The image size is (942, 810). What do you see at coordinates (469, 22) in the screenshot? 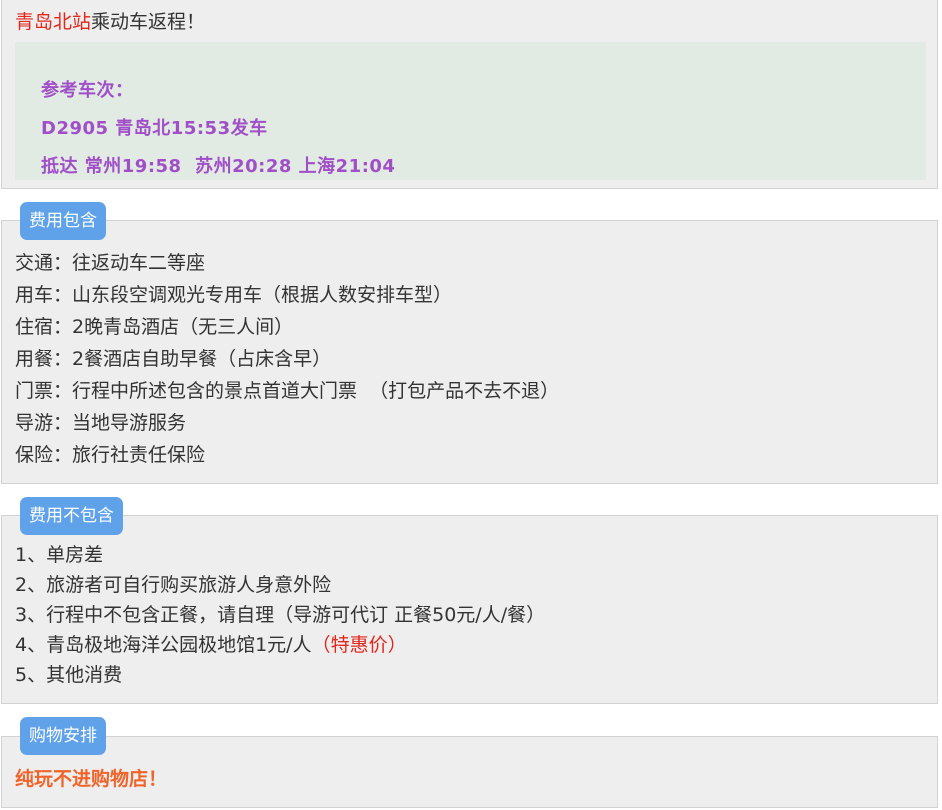
I see `return-line: 青岛北站乘动车返程！` at bounding box center [469, 22].